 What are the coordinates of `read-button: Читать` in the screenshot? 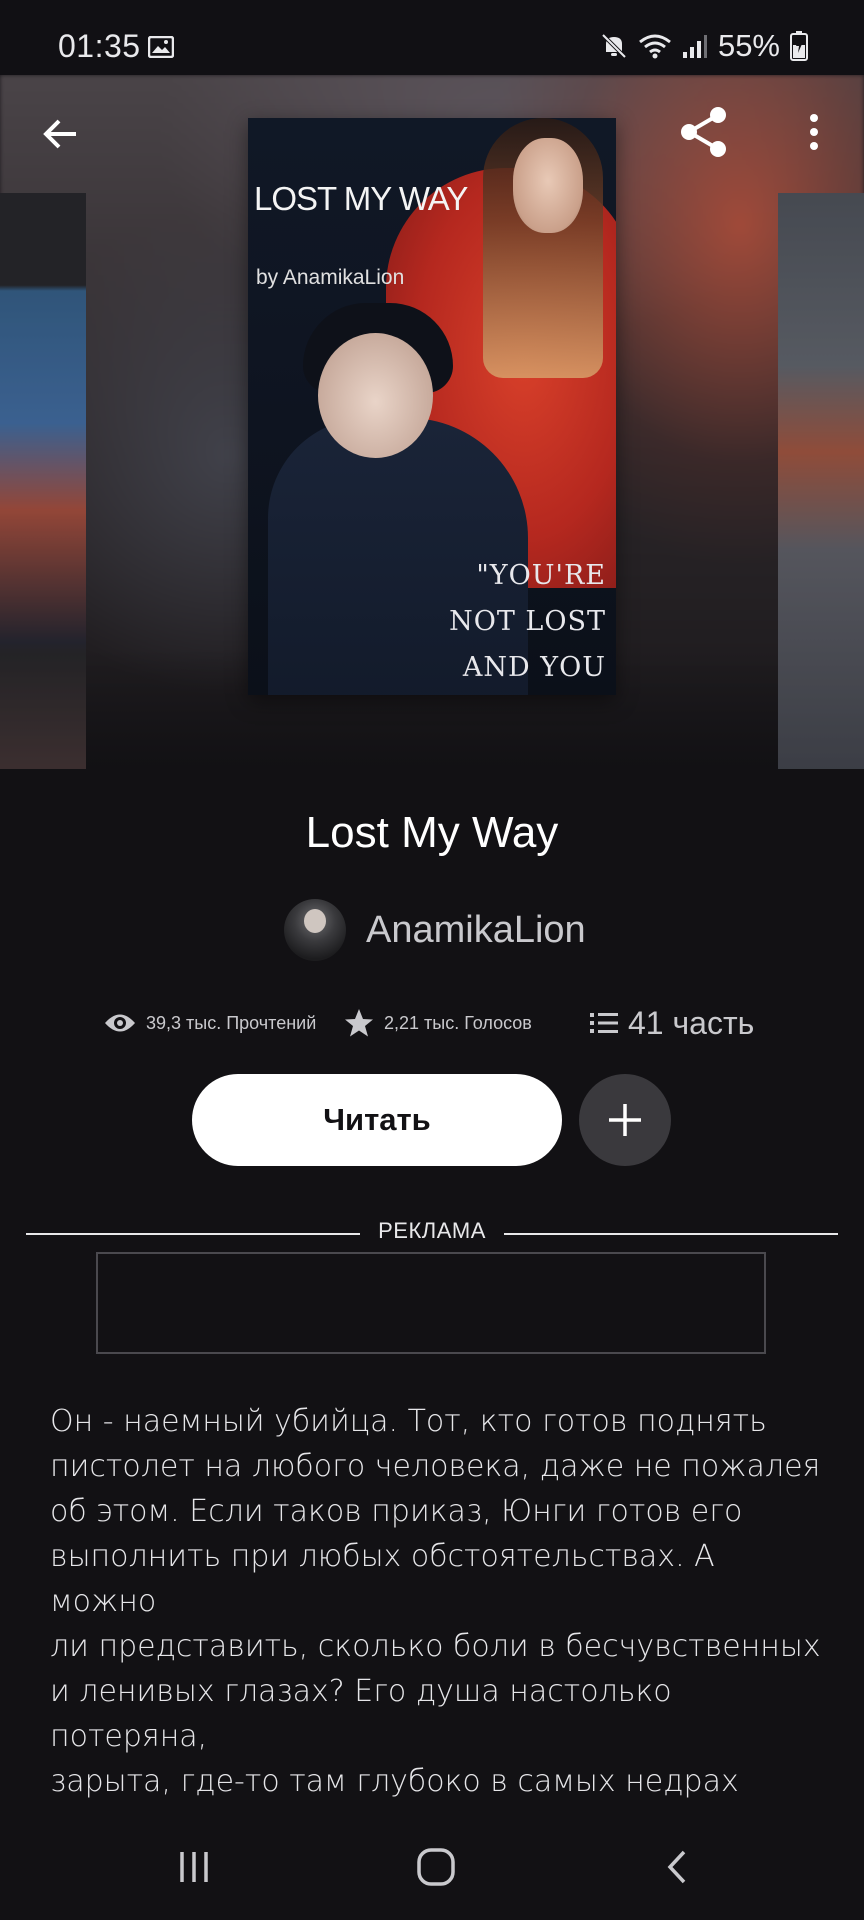 It's located at (377, 1120).